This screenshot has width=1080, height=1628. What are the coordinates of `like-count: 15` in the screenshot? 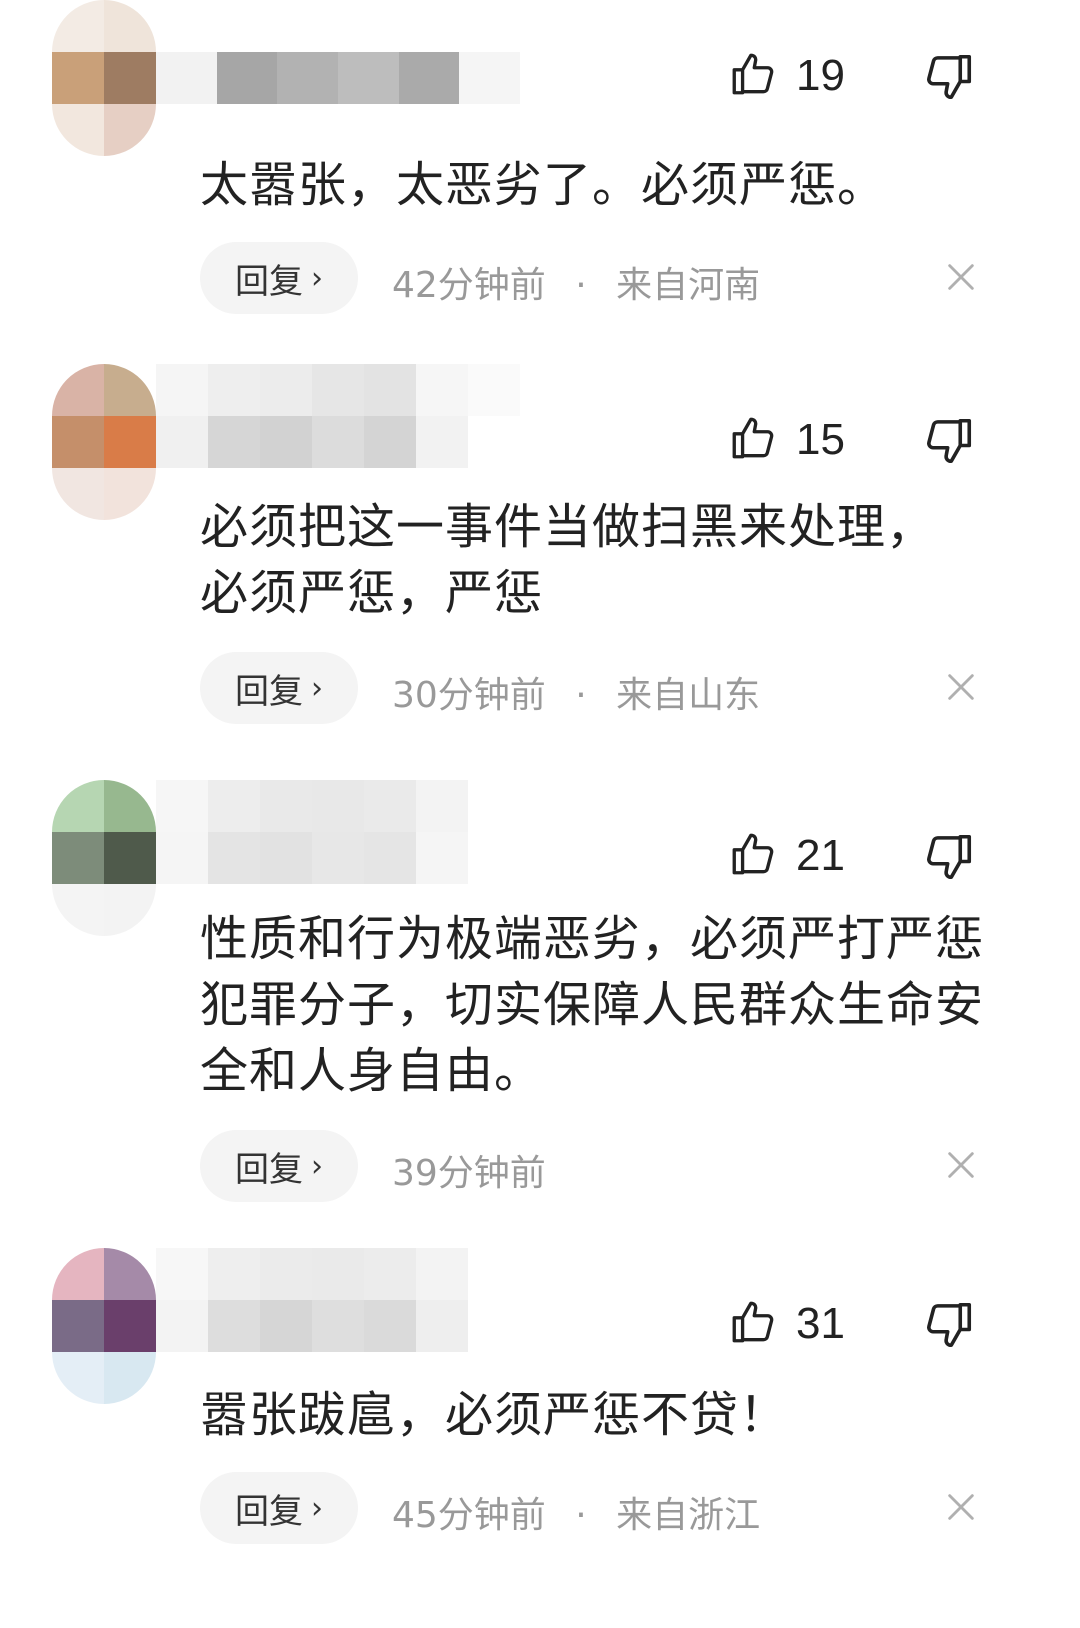 It's located at (820, 439).